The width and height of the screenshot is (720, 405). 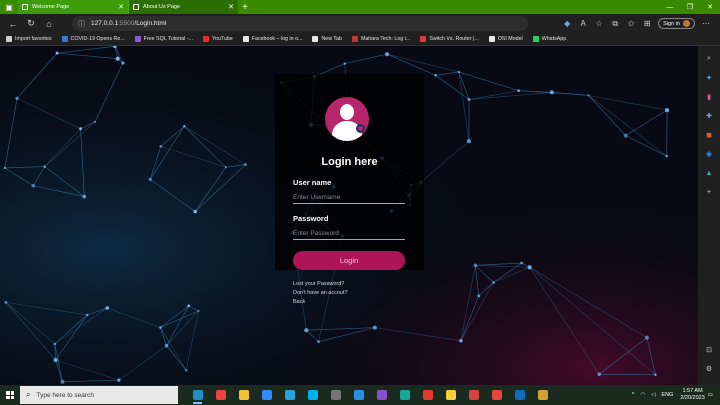 What do you see at coordinates (583, 24) in the screenshot?
I see `read-aloud-icon: A` at bounding box center [583, 24].